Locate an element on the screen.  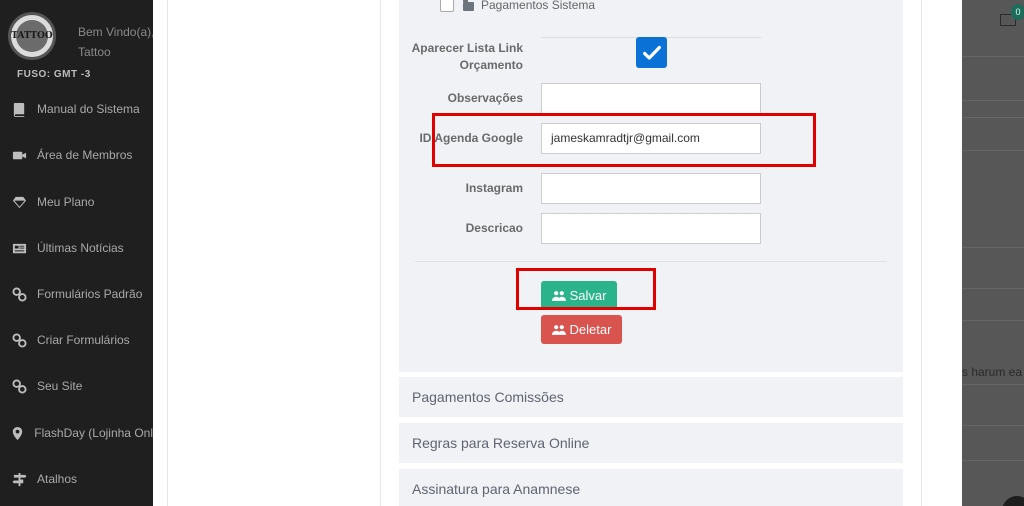
highlight-box-save is located at coordinates (586, 289).